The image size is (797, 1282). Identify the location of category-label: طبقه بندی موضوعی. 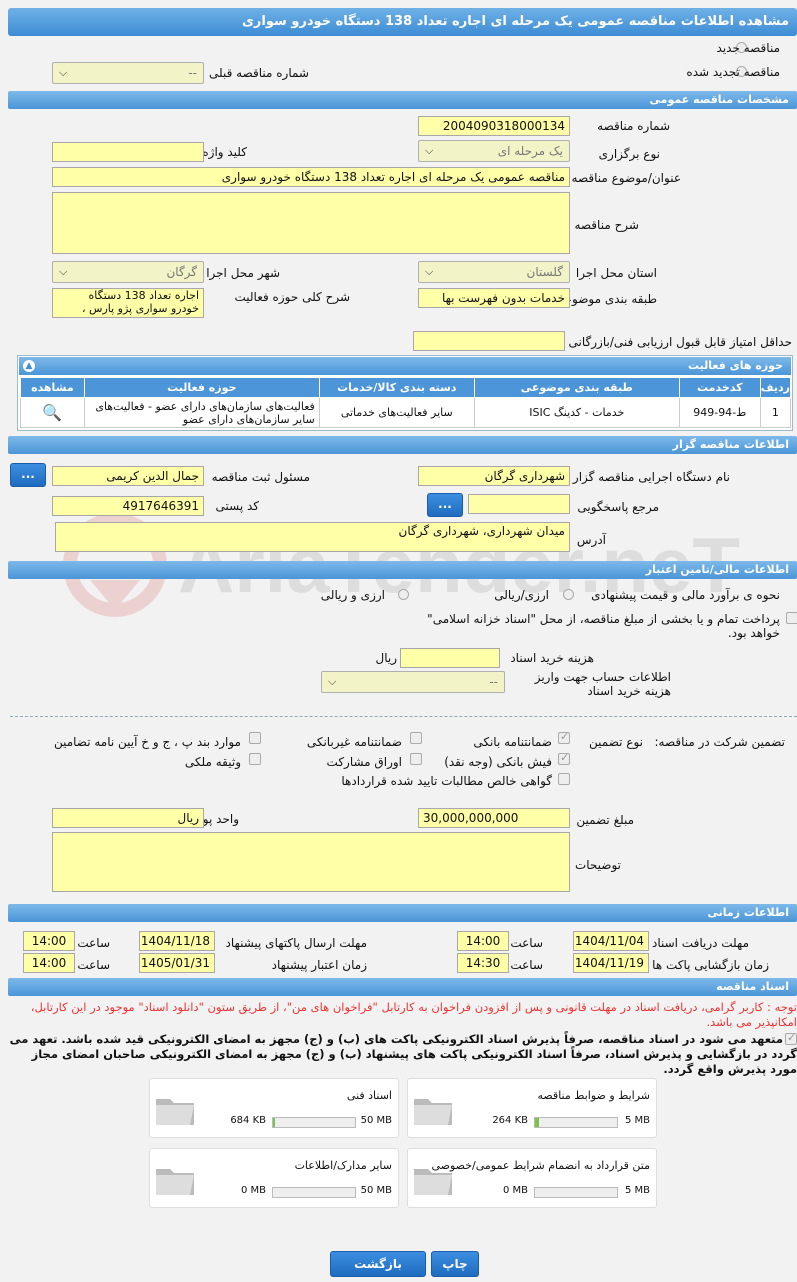
(605, 299).